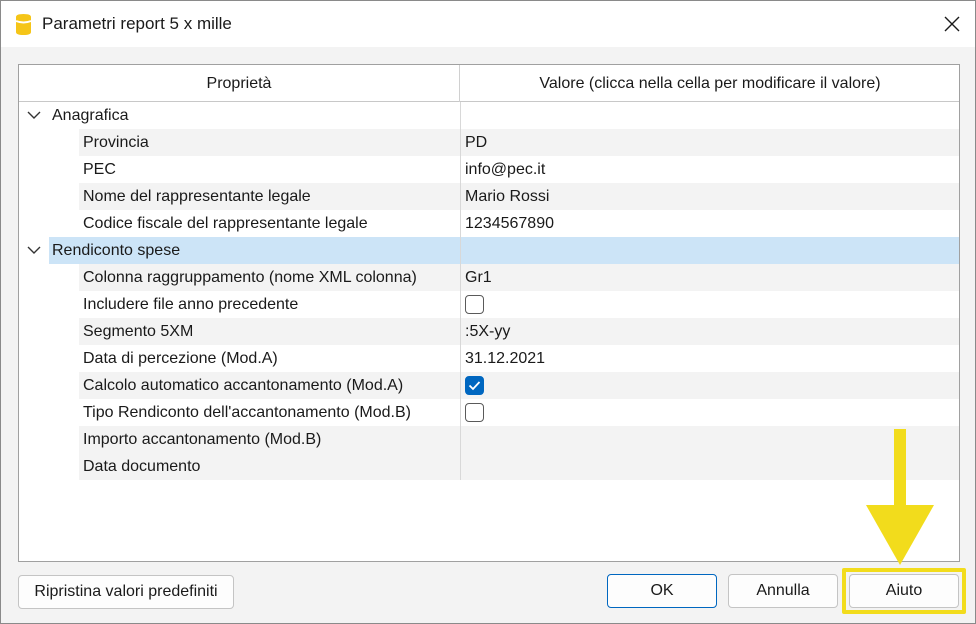  I want to click on statement-type-checkbox, so click(474, 412).